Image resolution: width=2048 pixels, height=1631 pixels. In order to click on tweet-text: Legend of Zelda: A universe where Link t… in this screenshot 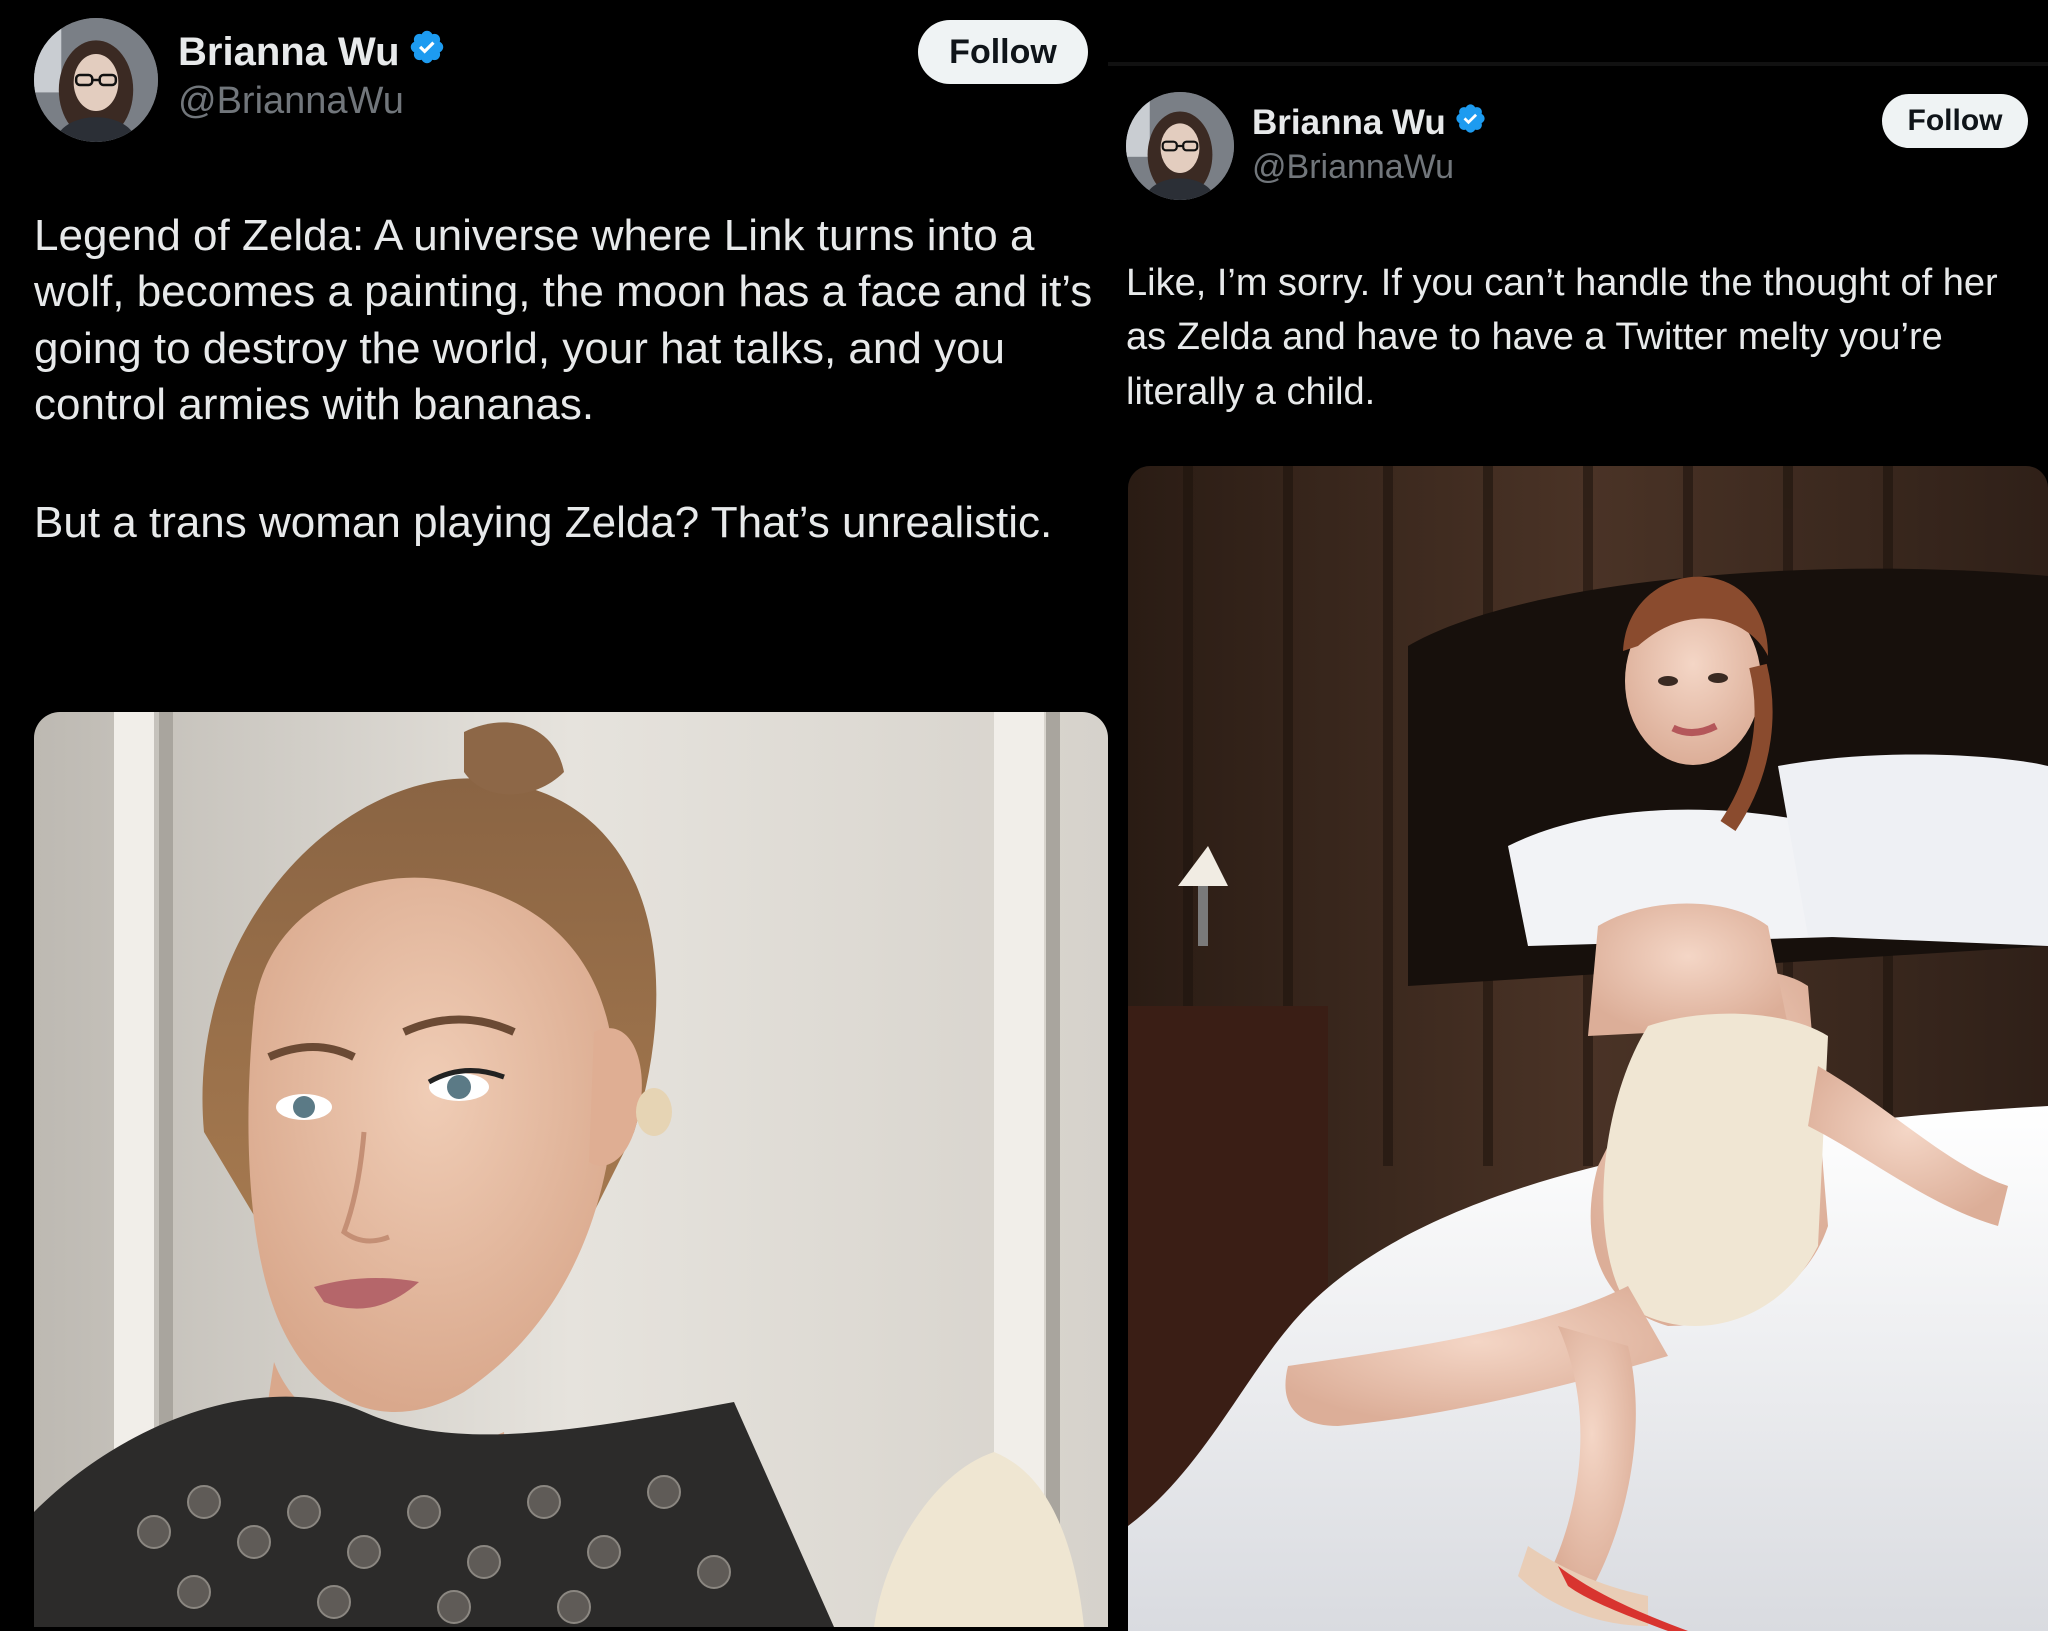, I will do `click(564, 380)`.